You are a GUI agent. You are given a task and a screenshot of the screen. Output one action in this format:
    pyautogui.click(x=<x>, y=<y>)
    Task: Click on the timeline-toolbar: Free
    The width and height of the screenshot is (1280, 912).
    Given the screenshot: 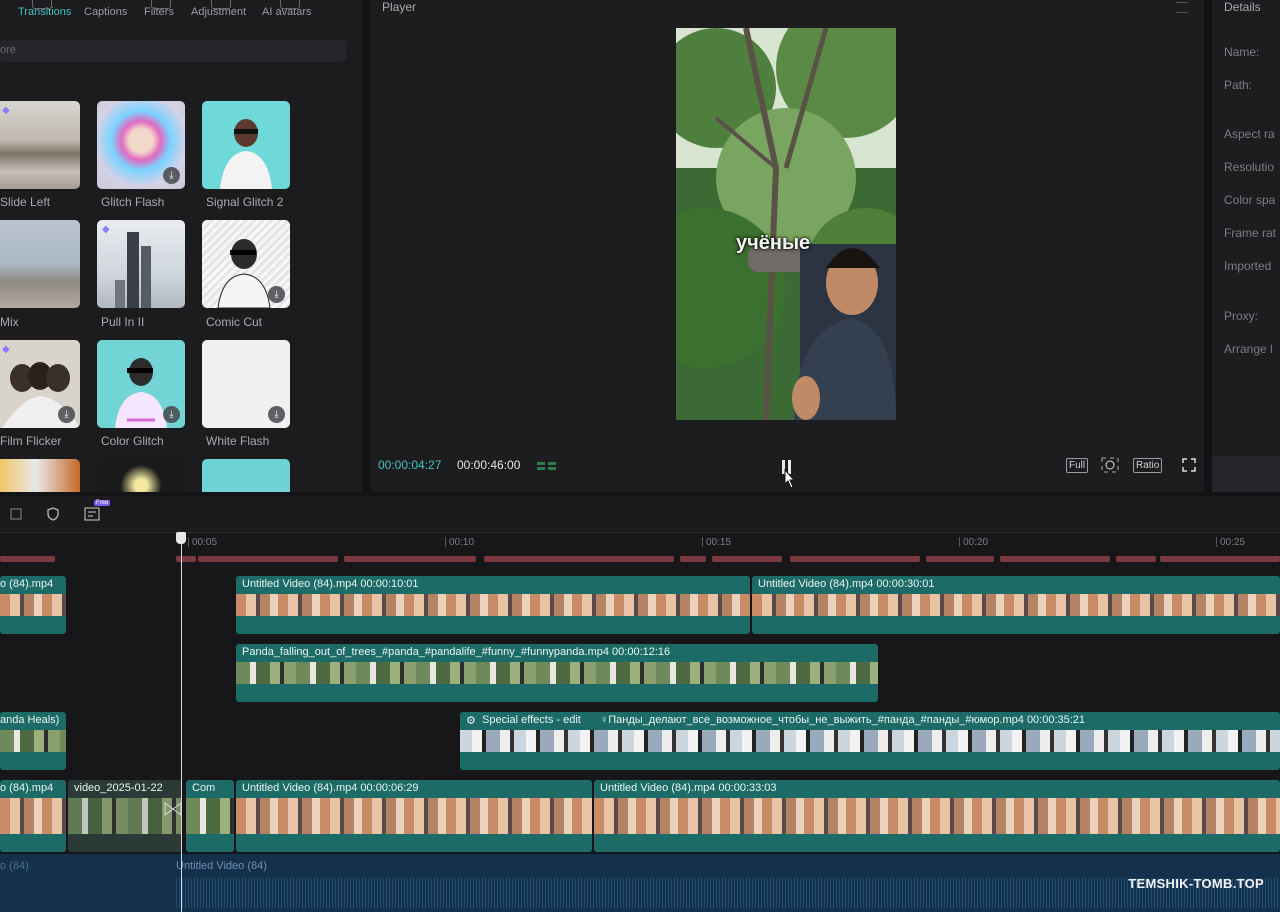 What is the action you would take?
    pyautogui.click(x=640, y=514)
    